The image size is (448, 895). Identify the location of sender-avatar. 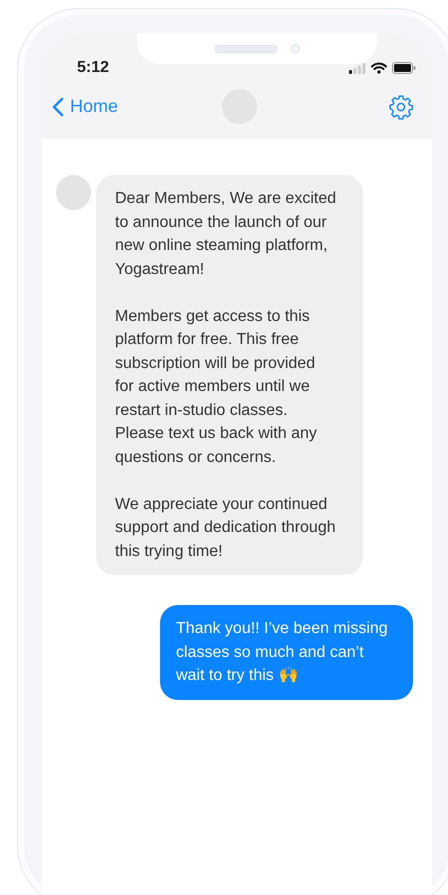
(73, 192).